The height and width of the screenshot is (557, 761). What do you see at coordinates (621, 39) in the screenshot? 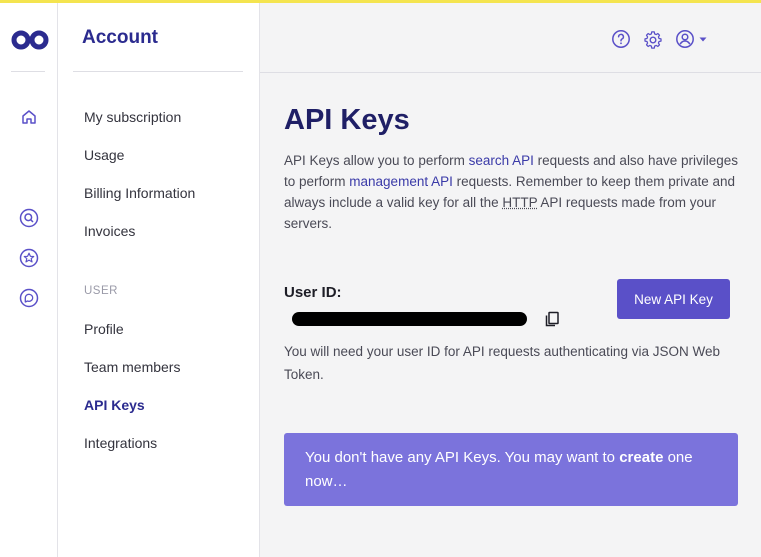
I see `help-icon` at bounding box center [621, 39].